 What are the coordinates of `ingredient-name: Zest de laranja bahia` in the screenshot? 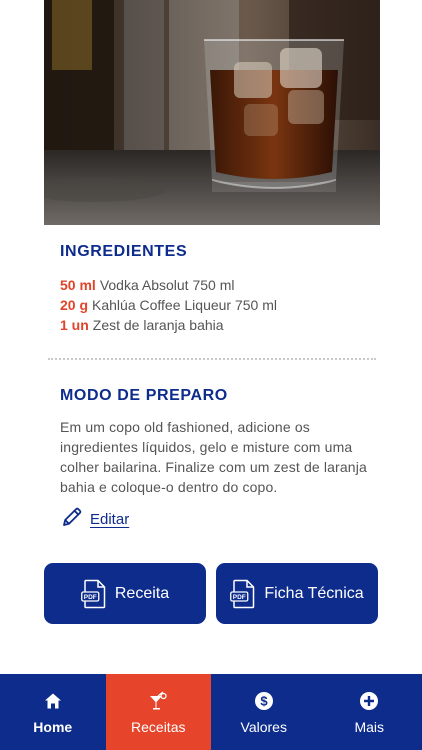 It's located at (158, 325).